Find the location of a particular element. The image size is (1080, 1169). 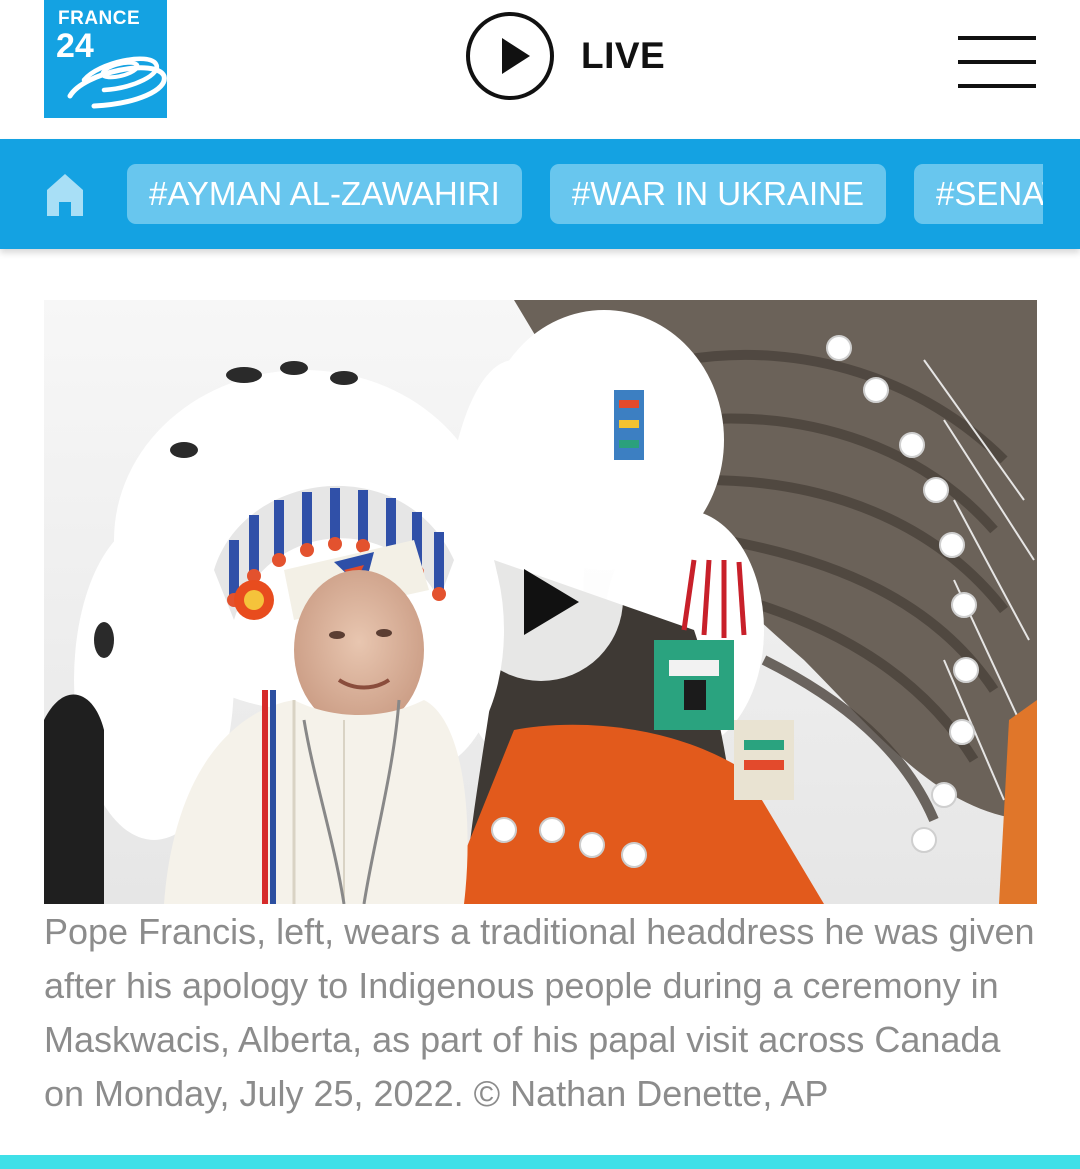

bottom-accent-strip is located at coordinates (540, 1162).